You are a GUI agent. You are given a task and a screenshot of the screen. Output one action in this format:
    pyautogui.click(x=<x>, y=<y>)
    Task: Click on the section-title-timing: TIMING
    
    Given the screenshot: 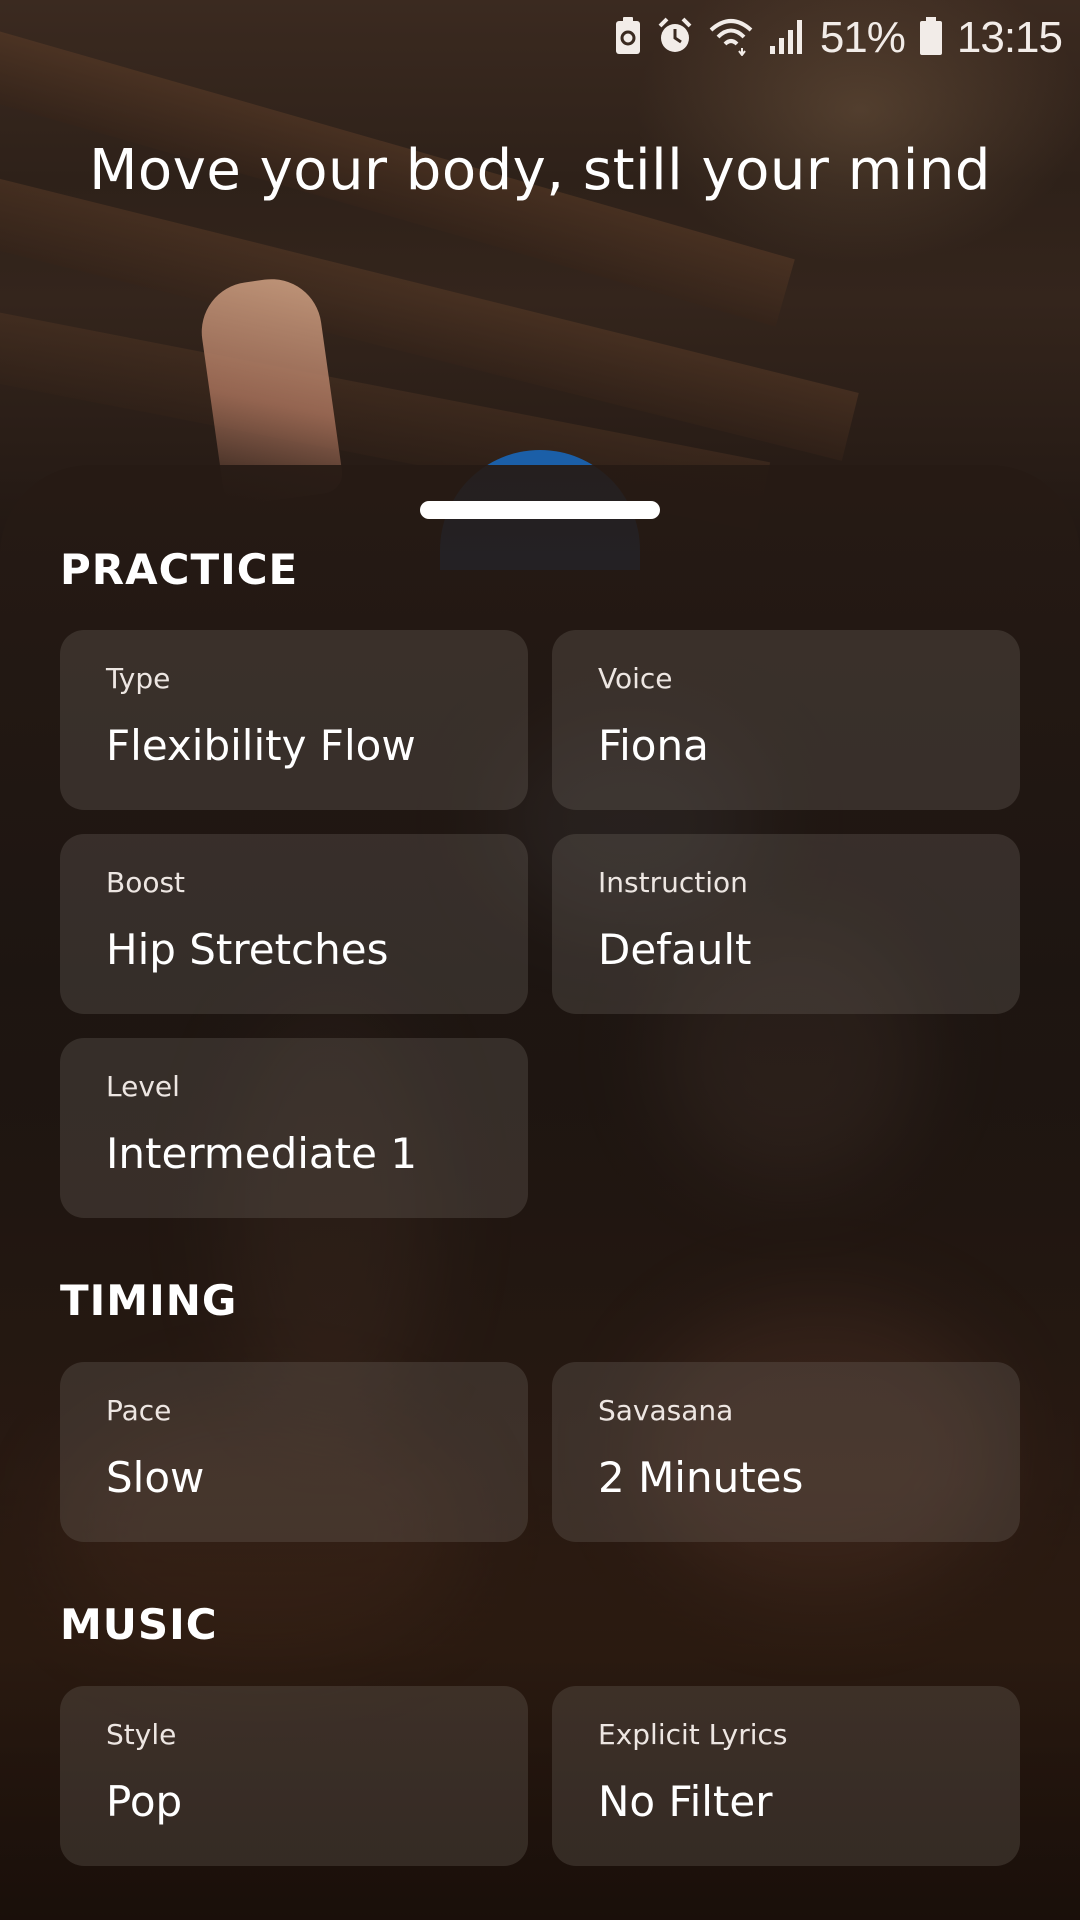 What is the action you would take?
    pyautogui.click(x=149, y=1300)
    